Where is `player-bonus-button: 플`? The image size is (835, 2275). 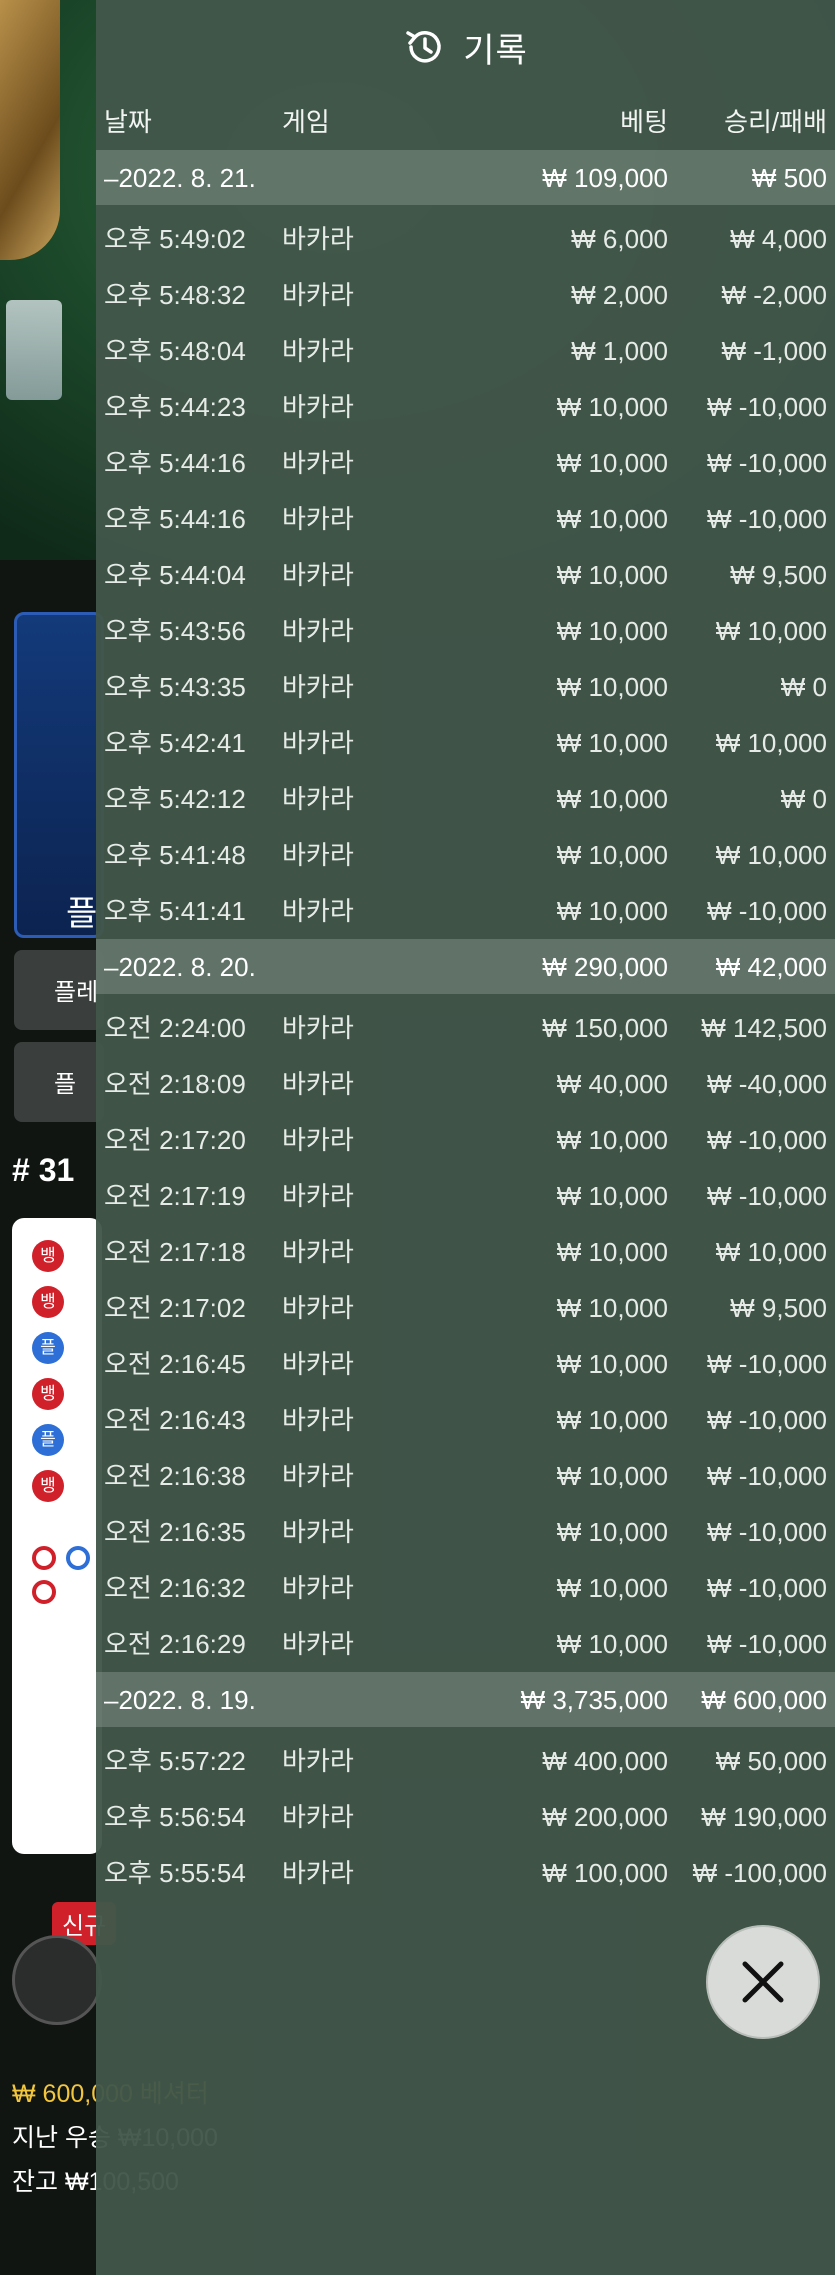
player-bonus-button: 플 is located at coordinates (59, 1082).